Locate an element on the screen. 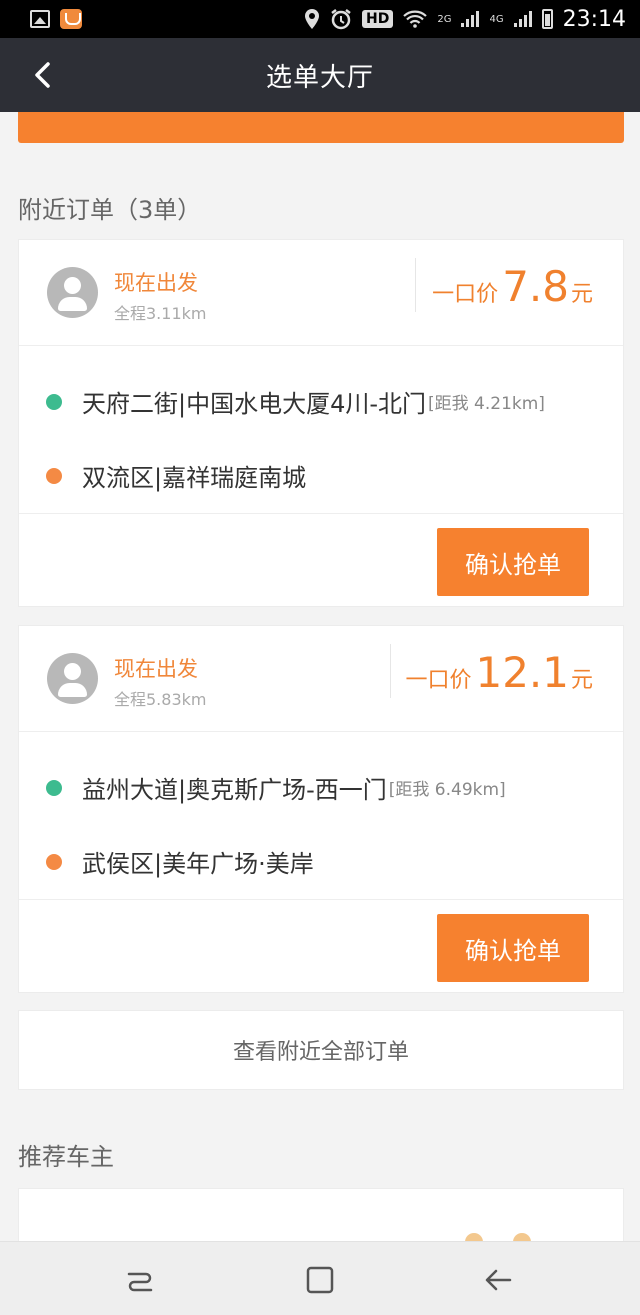 The width and height of the screenshot is (640, 1315). network-4g-label: 4G is located at coordinates (496, 19).